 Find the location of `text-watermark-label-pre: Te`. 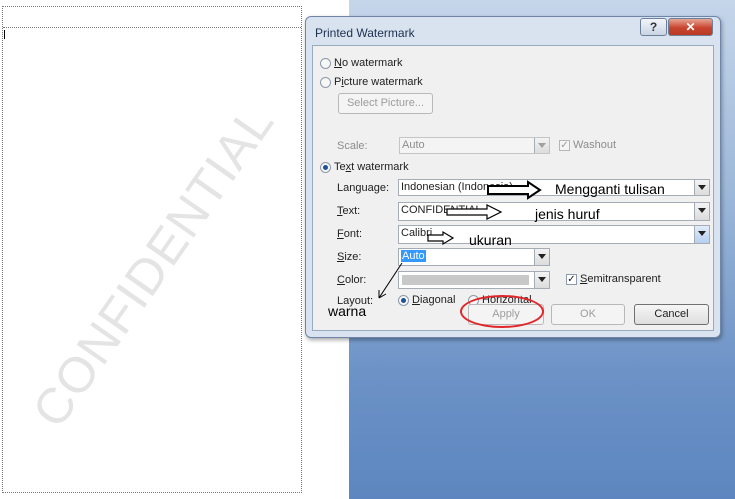

text-watermark-label-pre: Te is located at coordinates (340, 167).